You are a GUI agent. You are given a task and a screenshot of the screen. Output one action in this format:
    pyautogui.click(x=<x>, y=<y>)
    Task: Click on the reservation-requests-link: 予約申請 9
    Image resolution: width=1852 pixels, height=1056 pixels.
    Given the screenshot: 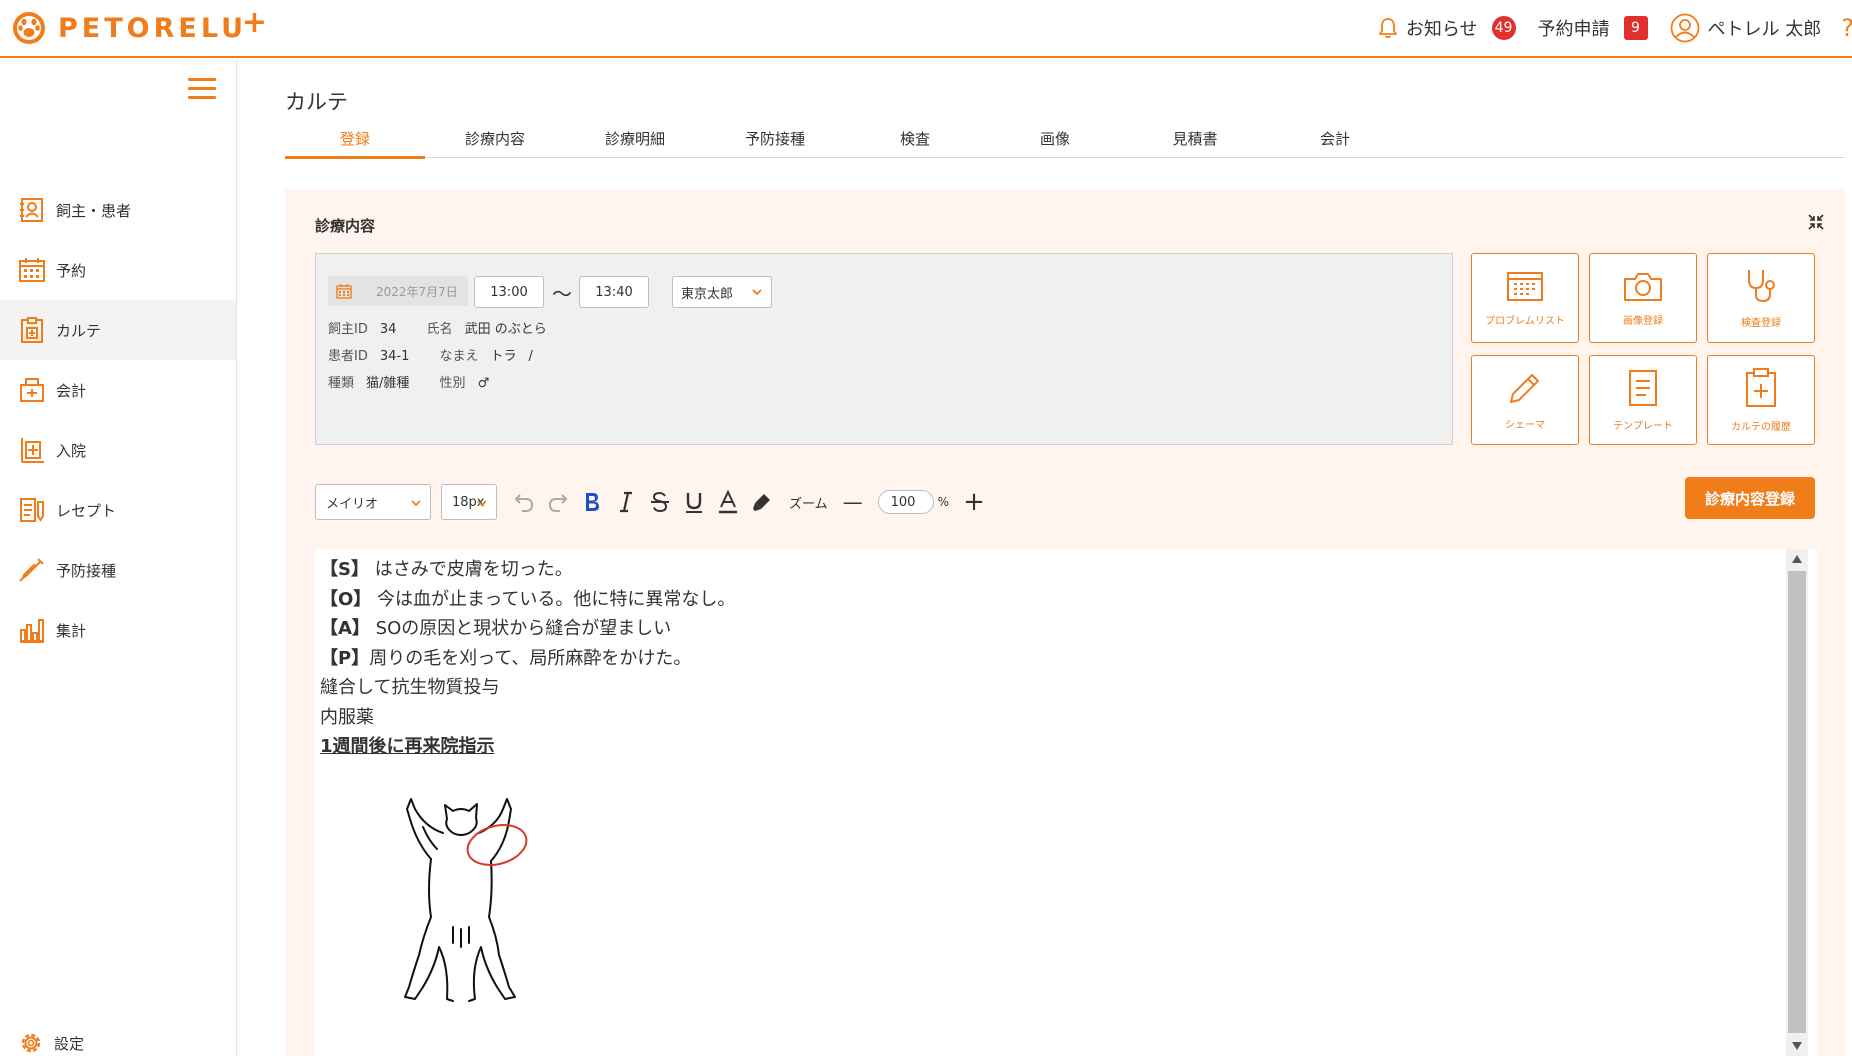 What is the action you would take?
    pyautogui.click(x=1593, y=28)
    